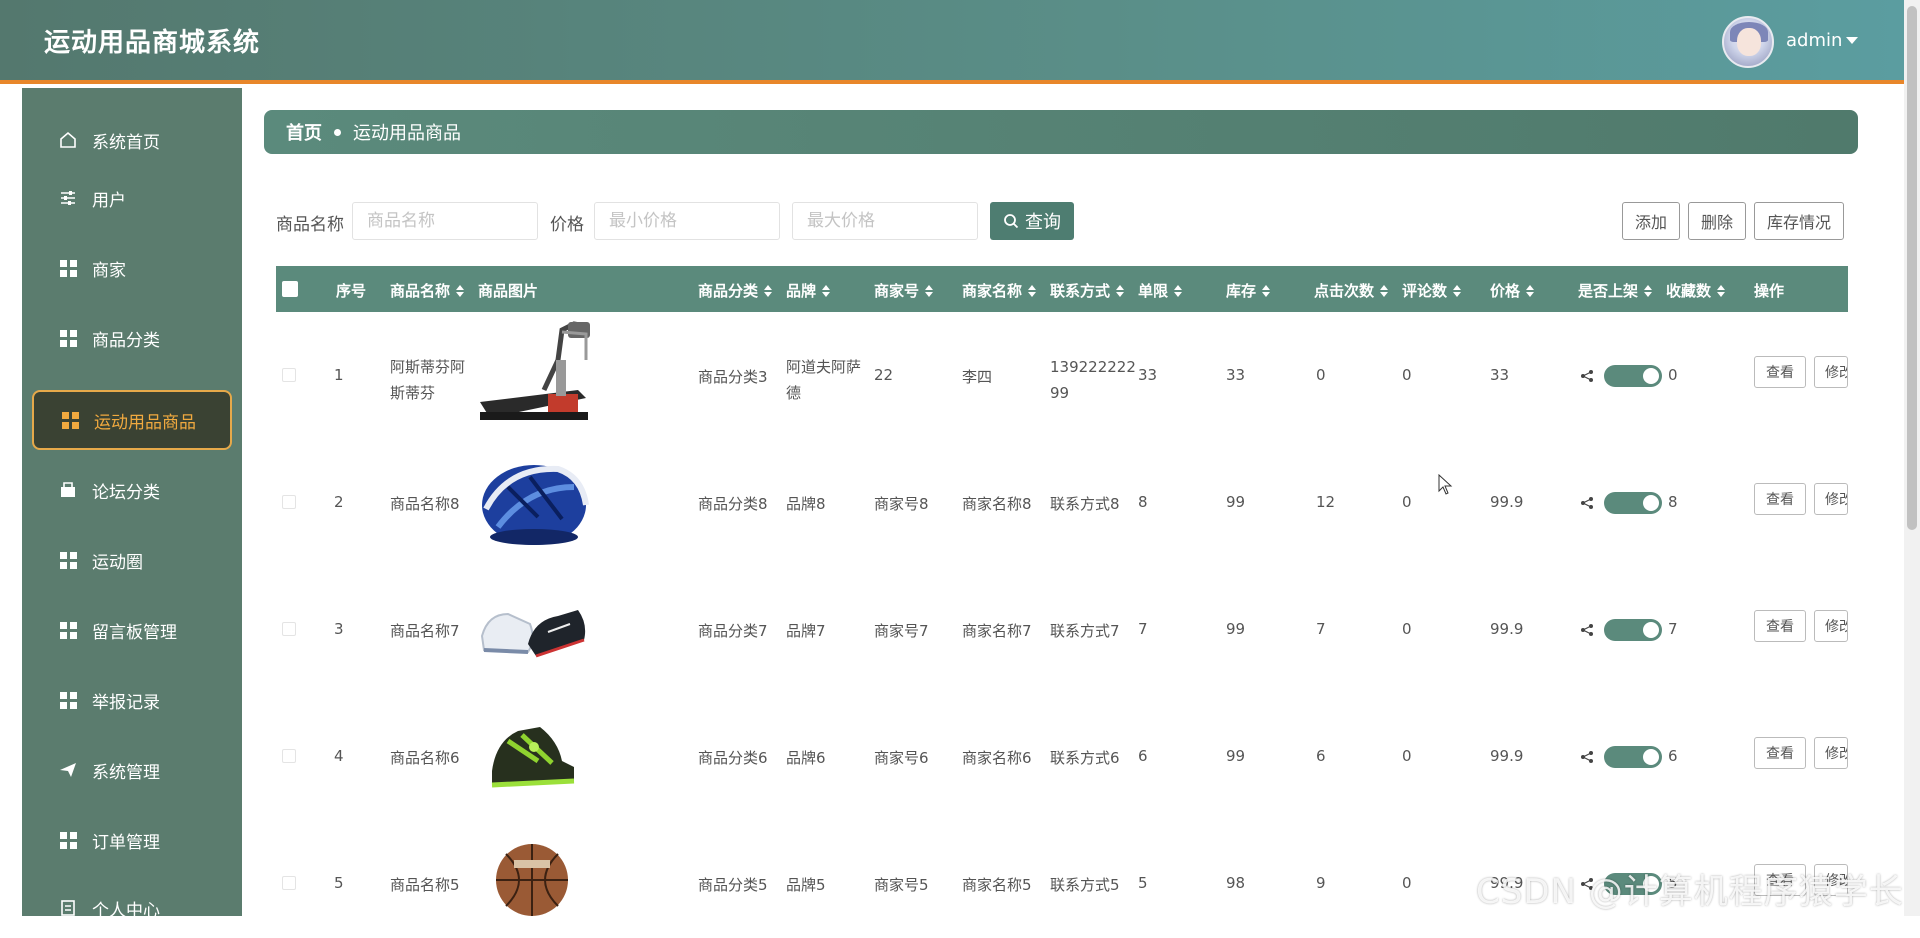  Describe the element at coordinates (304, 132) in the screenshot. I see `breadcrumb-home: 首页` at that location.